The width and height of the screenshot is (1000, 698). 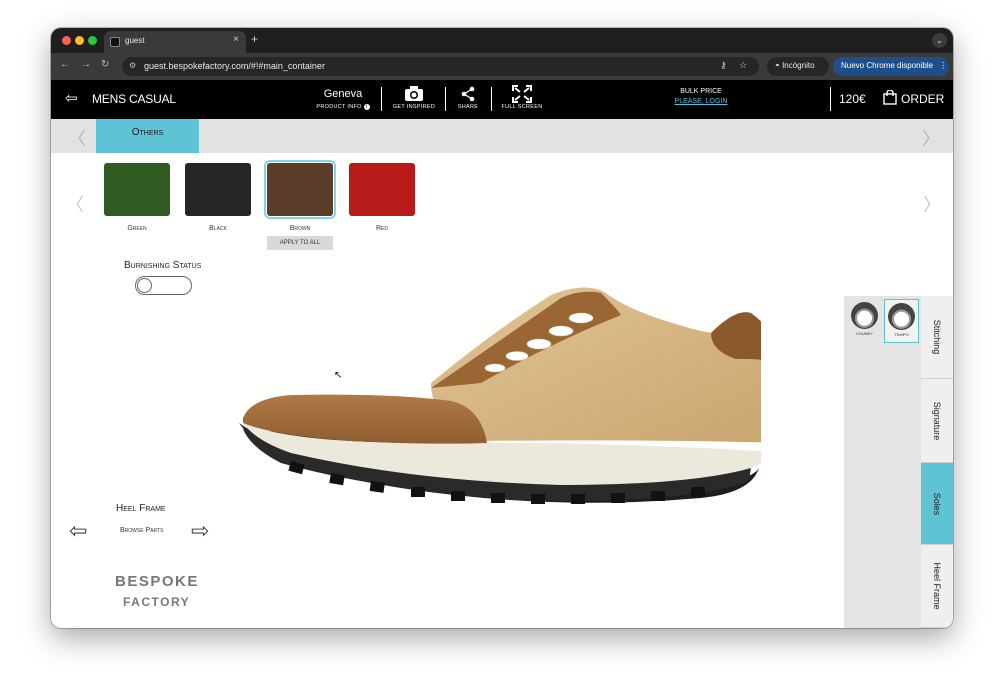 What do you see at coordinates (701, 91) in the screenshot?
I see `bulk-price-label: BULK PRICE` at bounding box center [701, 91].